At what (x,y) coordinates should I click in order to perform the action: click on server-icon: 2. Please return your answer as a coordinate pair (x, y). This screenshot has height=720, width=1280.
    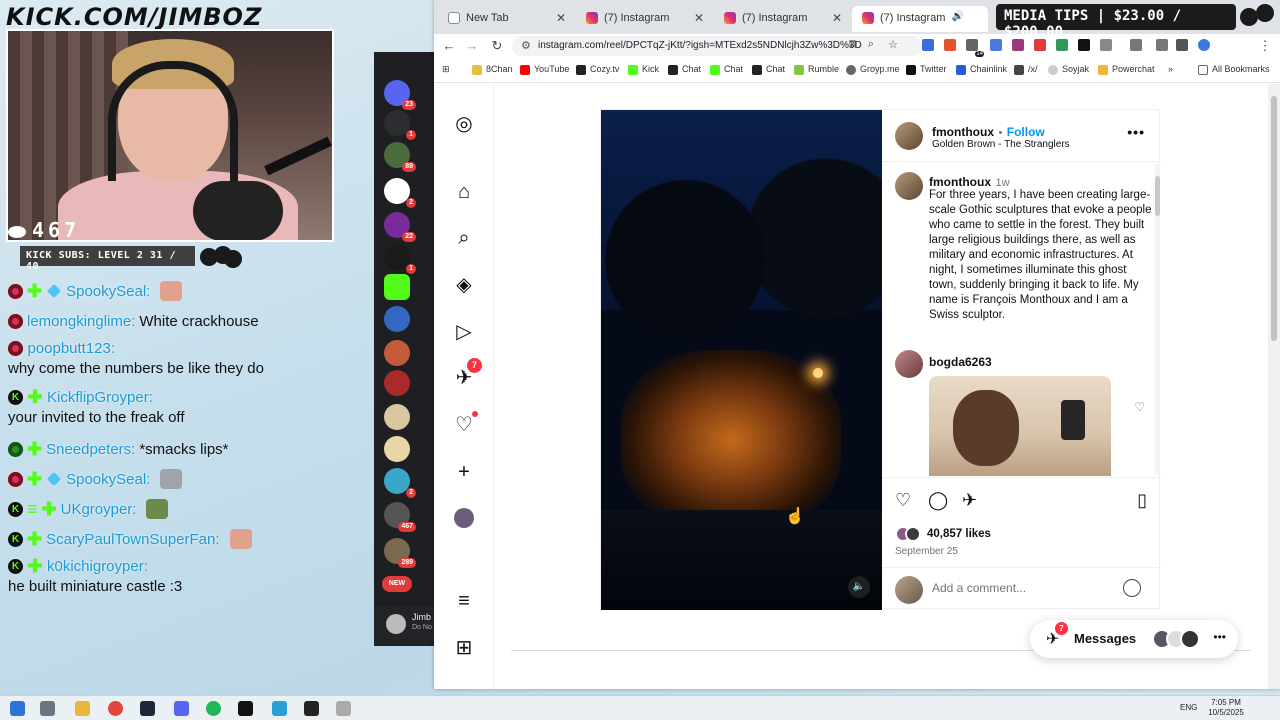
    Looking at the image, I should click on (400, 483).